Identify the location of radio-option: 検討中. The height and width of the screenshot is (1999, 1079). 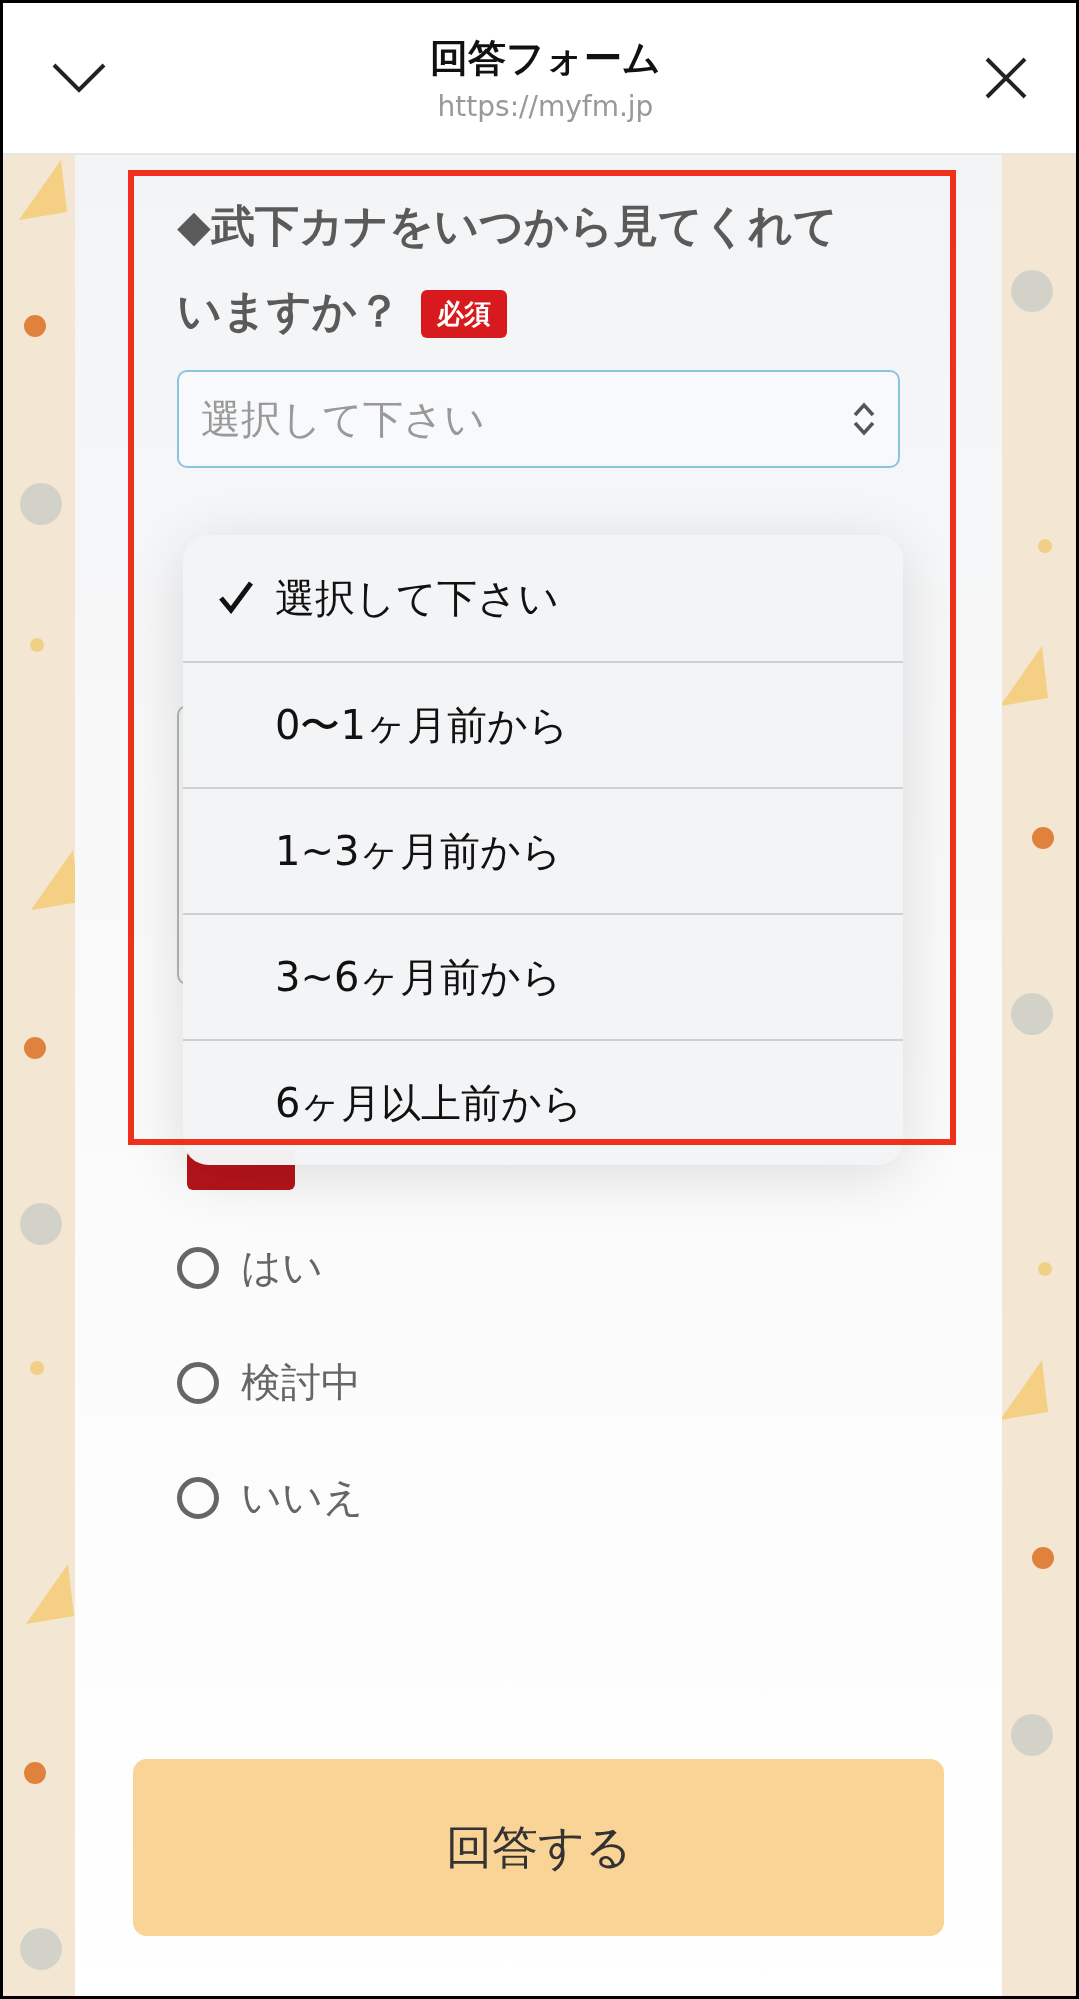
(538, 1382).